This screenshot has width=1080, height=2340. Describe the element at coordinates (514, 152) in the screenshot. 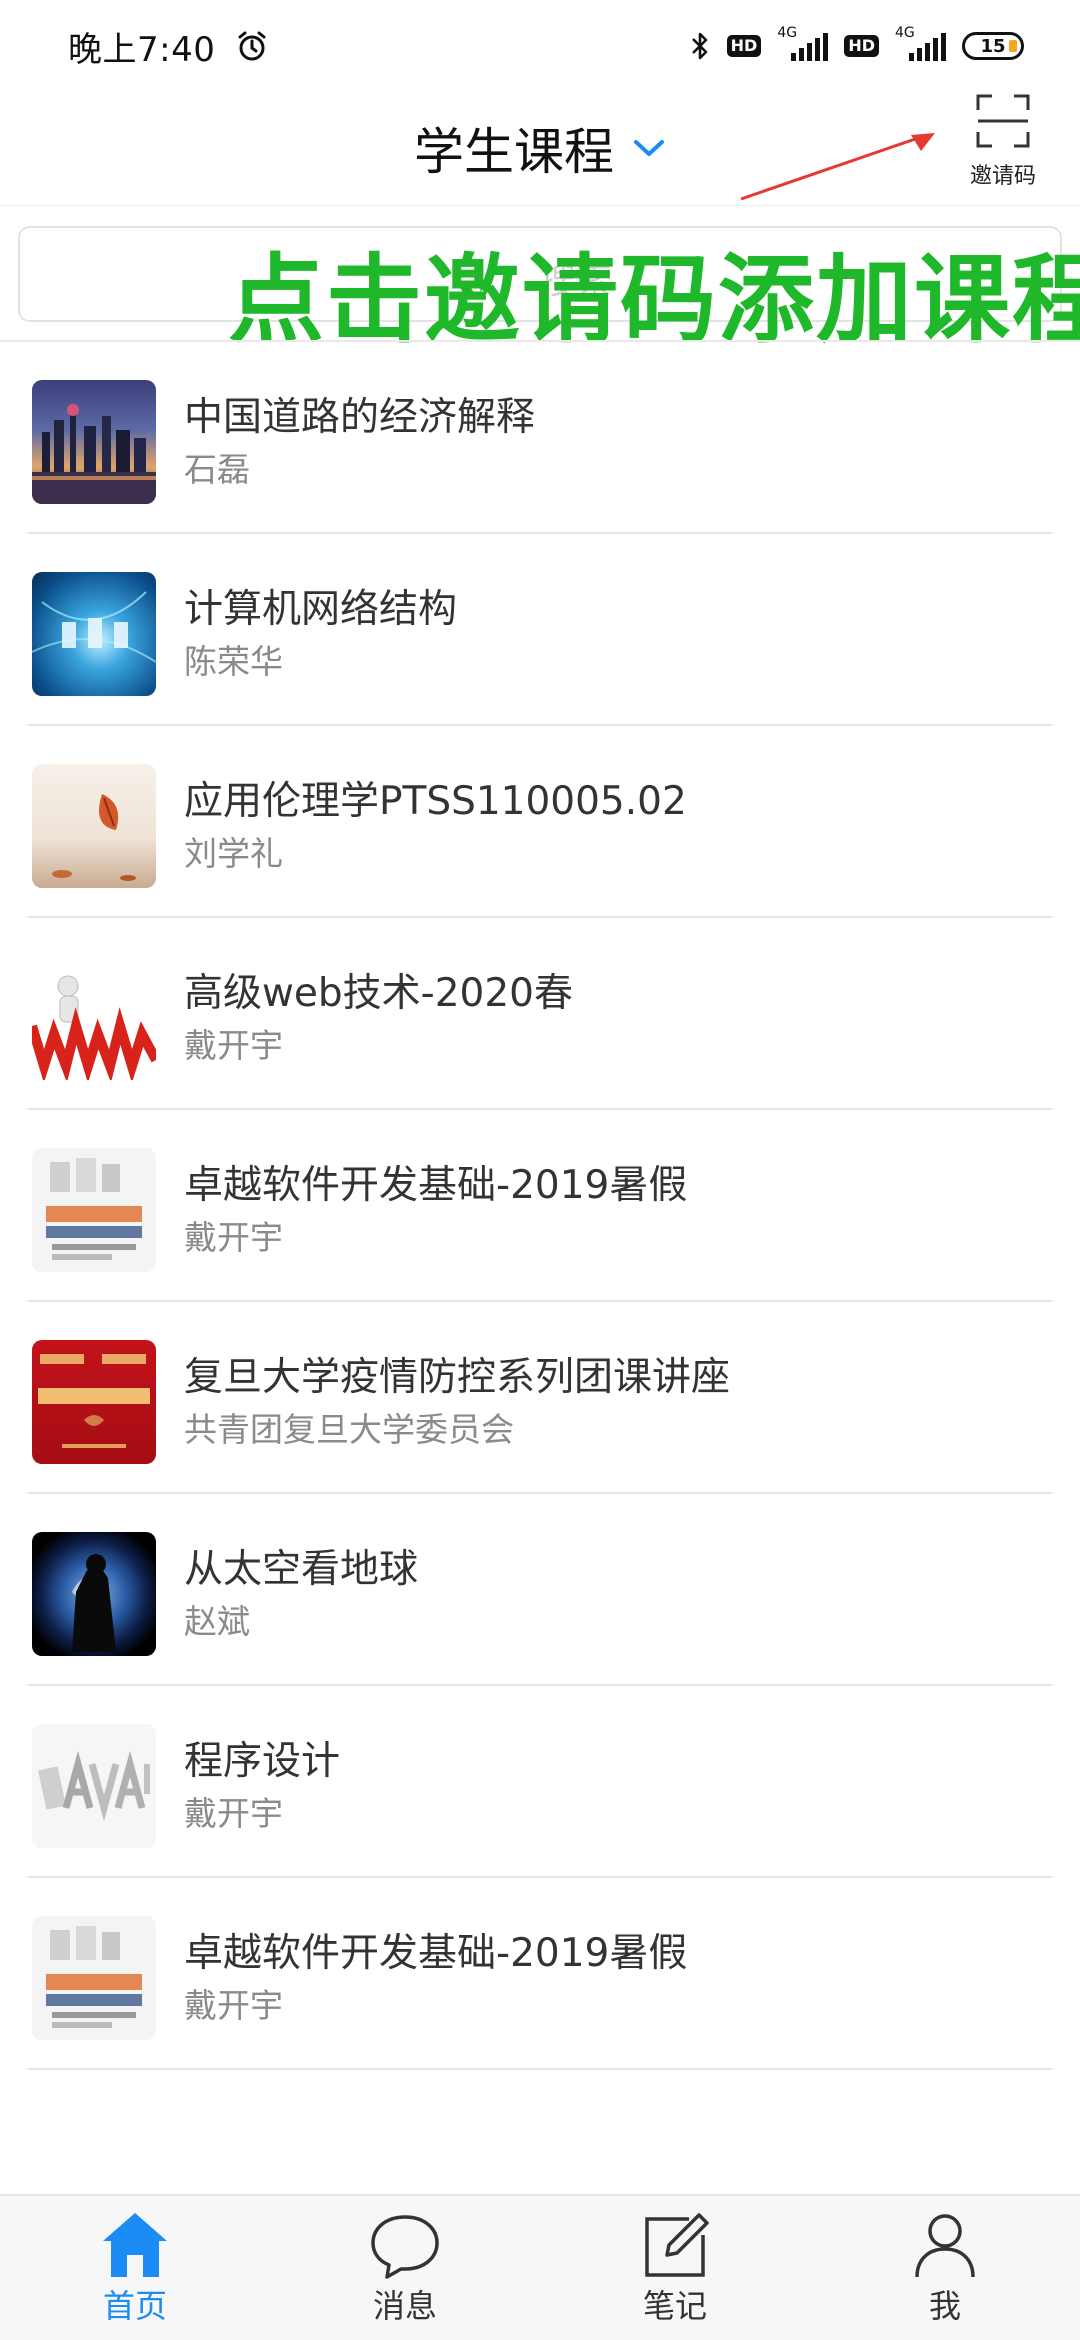

I see `page-title: 学生课程` at that location.